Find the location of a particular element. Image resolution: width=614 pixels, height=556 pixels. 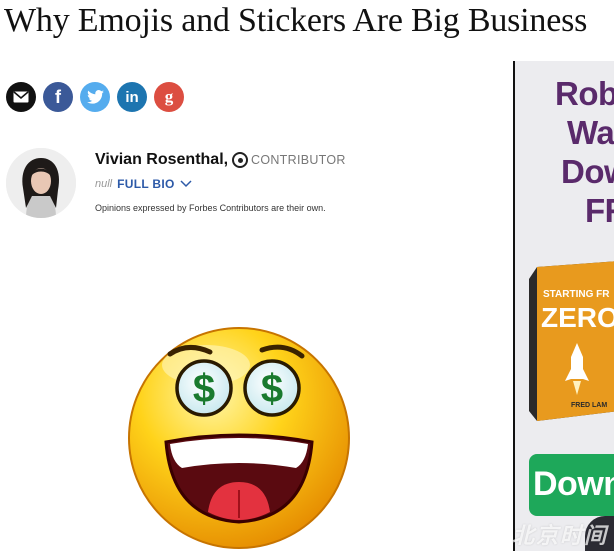

author-avatar is located at coordinates (41, 183).